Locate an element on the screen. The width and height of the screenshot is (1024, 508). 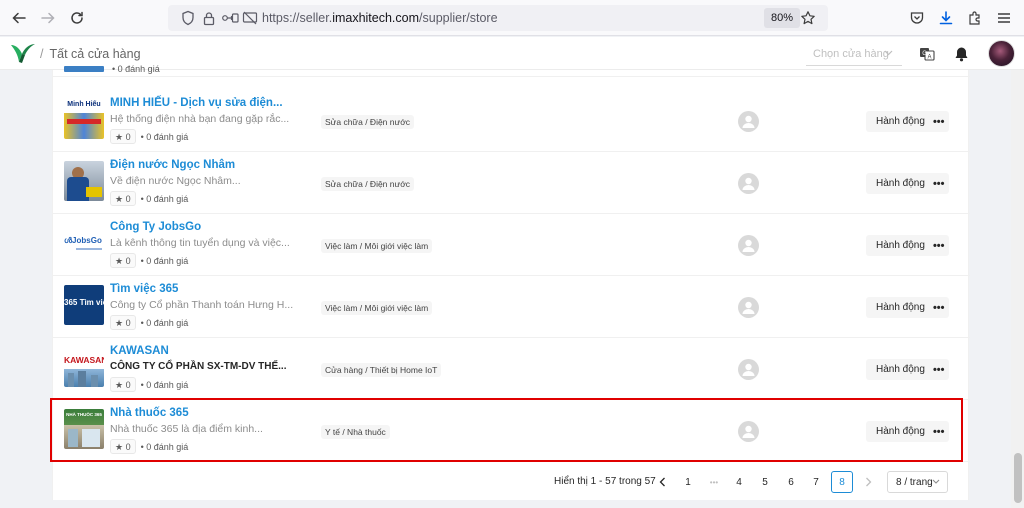
store-thumbnail: 365 Tìm việ is located at coordinates (84, 305).